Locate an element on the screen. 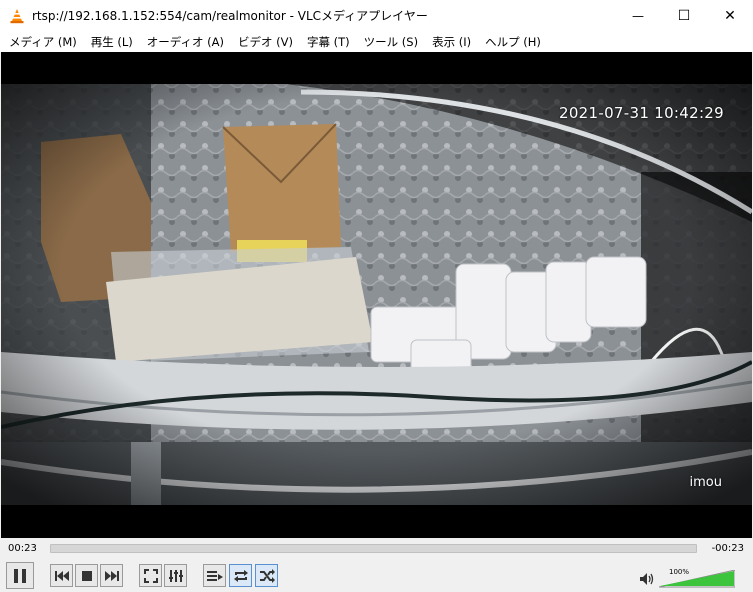 This screenshot has height=592, width=753. shuffle-button is located at coordinates (266, 575).